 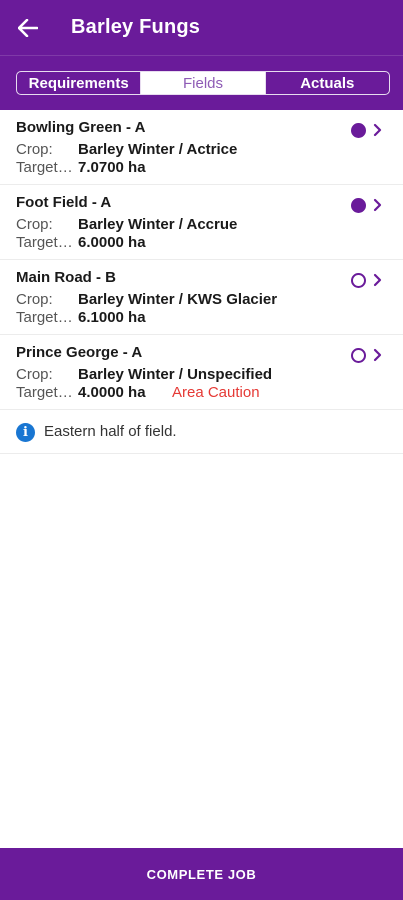 I want to click on crop-value: Barley Winter / Actrice, so click(x=158, y=149).